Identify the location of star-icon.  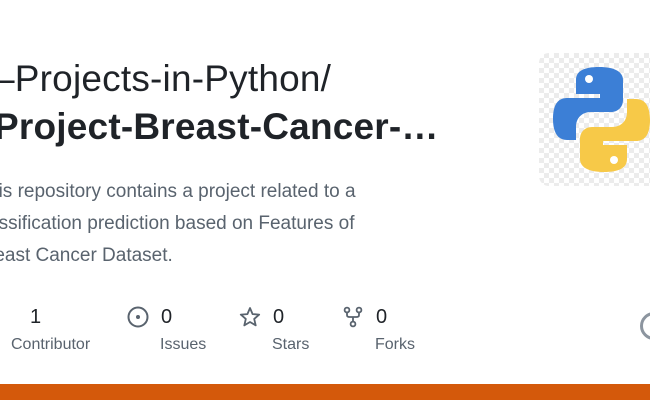
(250, 317).